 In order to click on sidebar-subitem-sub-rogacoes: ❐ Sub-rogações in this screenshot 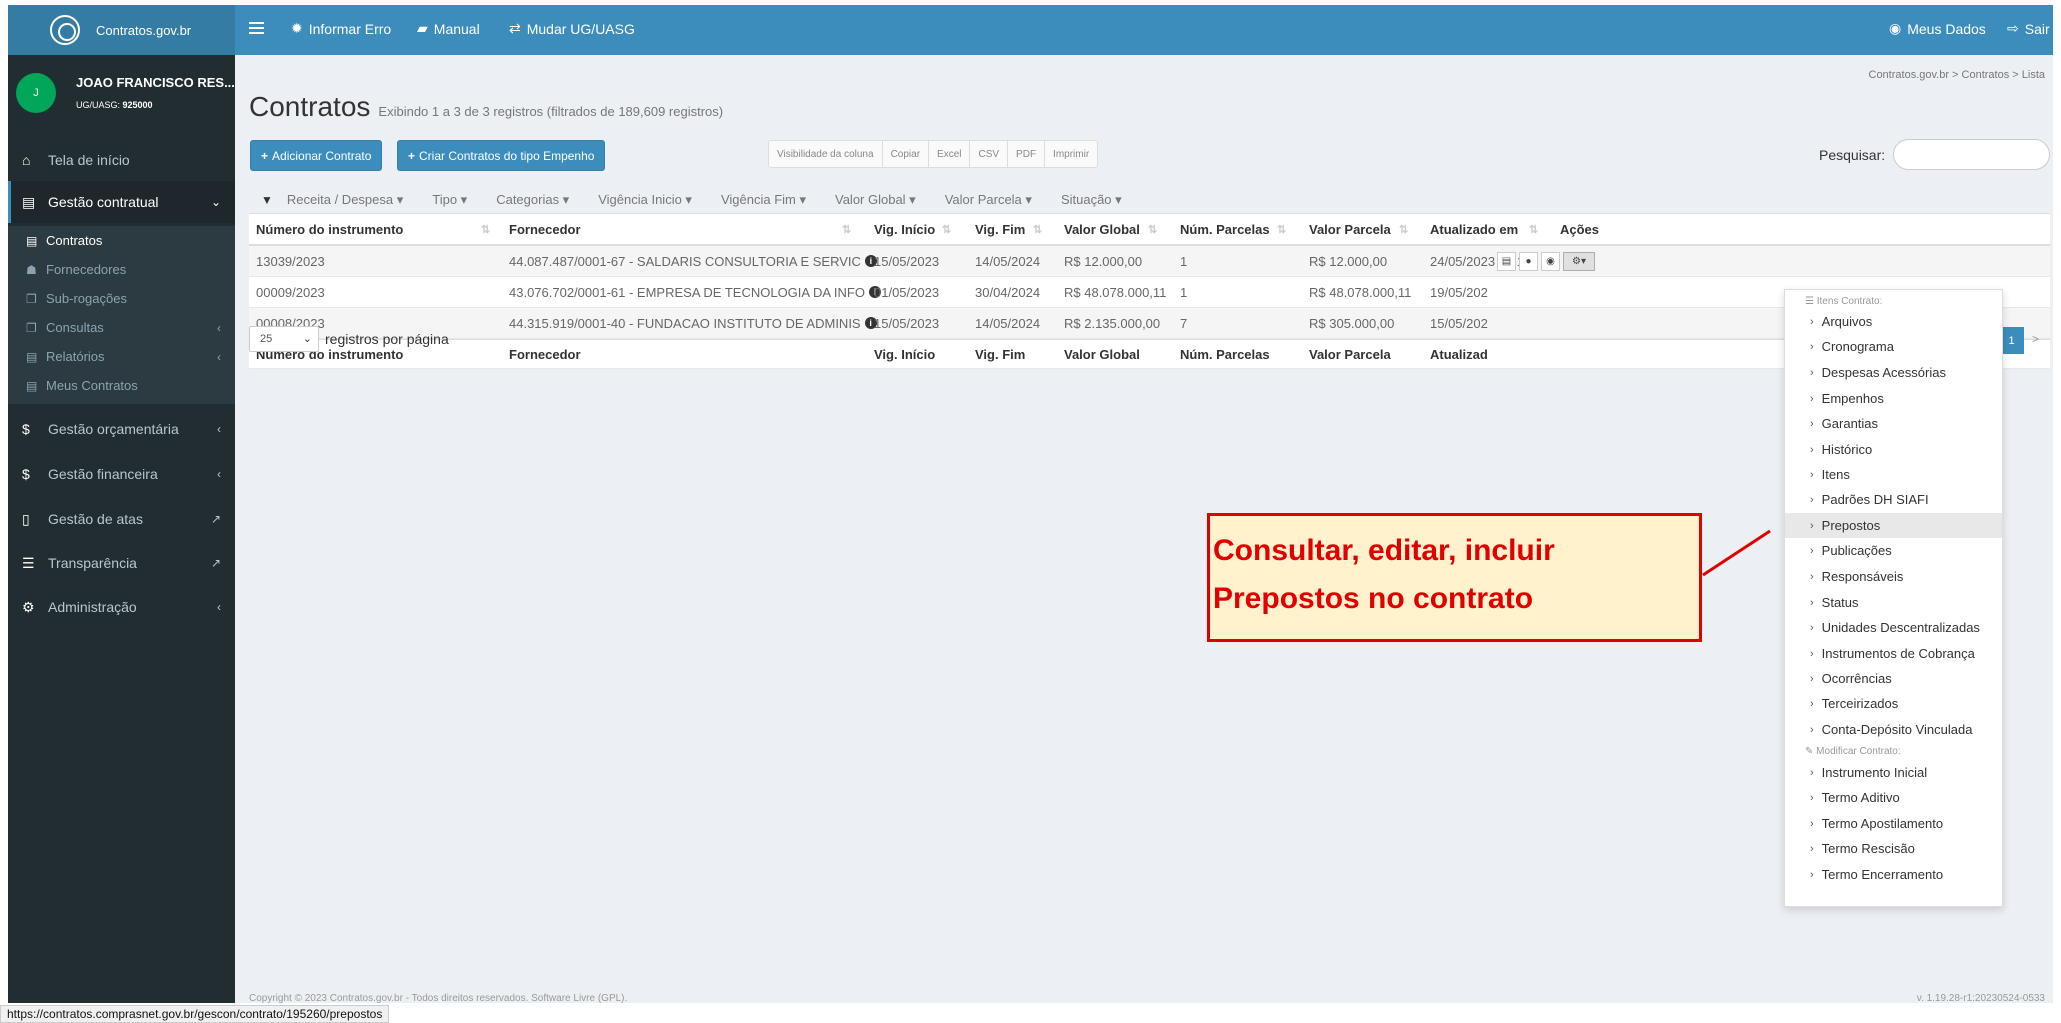, I will do `click(121, 298)`.